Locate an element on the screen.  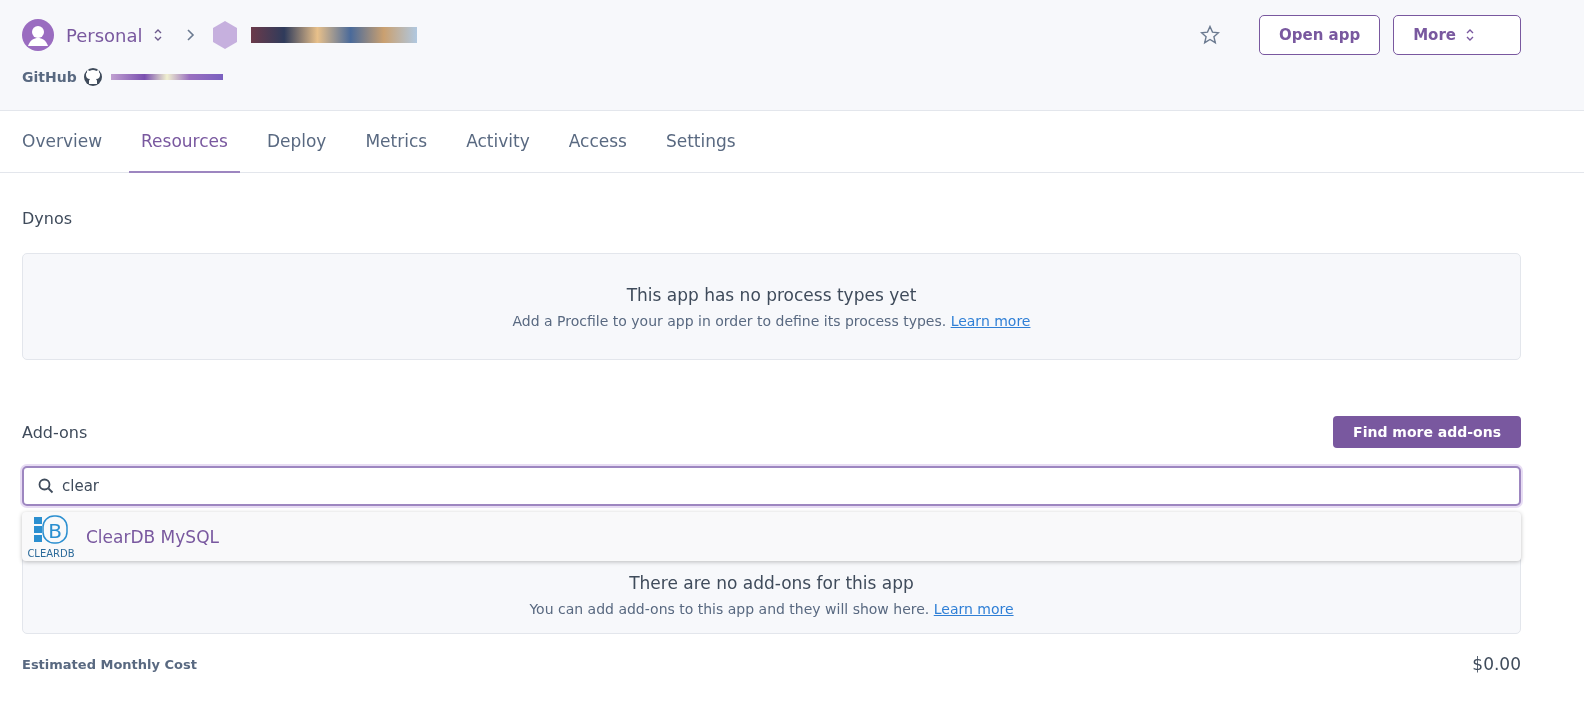
tab: Overview is located at coordinates (68, 142).